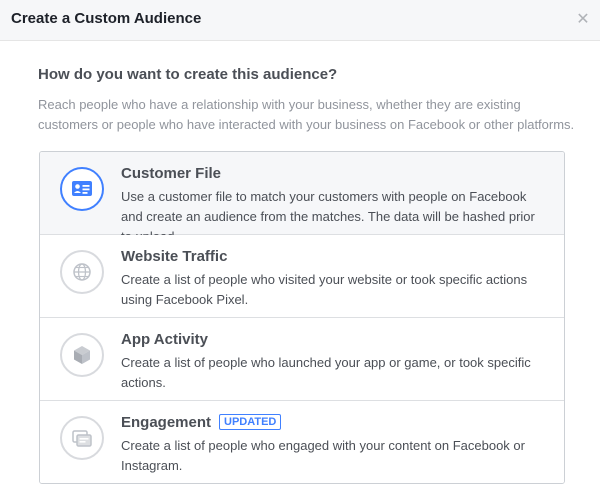 The width and height of the screenshot is (600, 499). I want to click on option-title: Website Traffic, so click(174, 256).